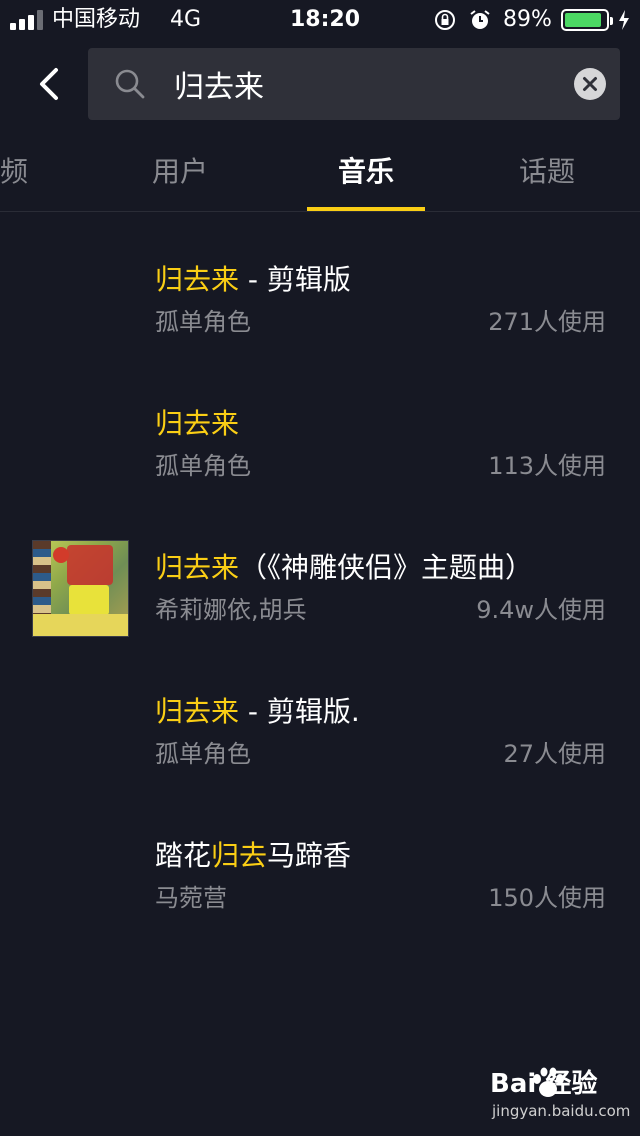 The width and height of the screenshot is (640, 1136). I want to click on song-title: 踏花归去马蹄香, so click(253, 856).